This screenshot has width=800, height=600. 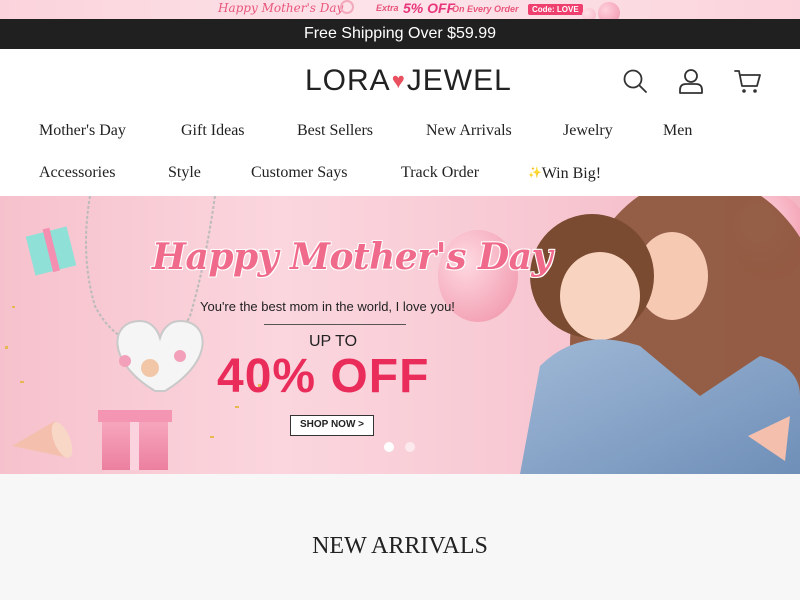 What do you see at coordinates (691, 81) in the screenshot?
I see `account-icon` at bounding box center [691, 81].